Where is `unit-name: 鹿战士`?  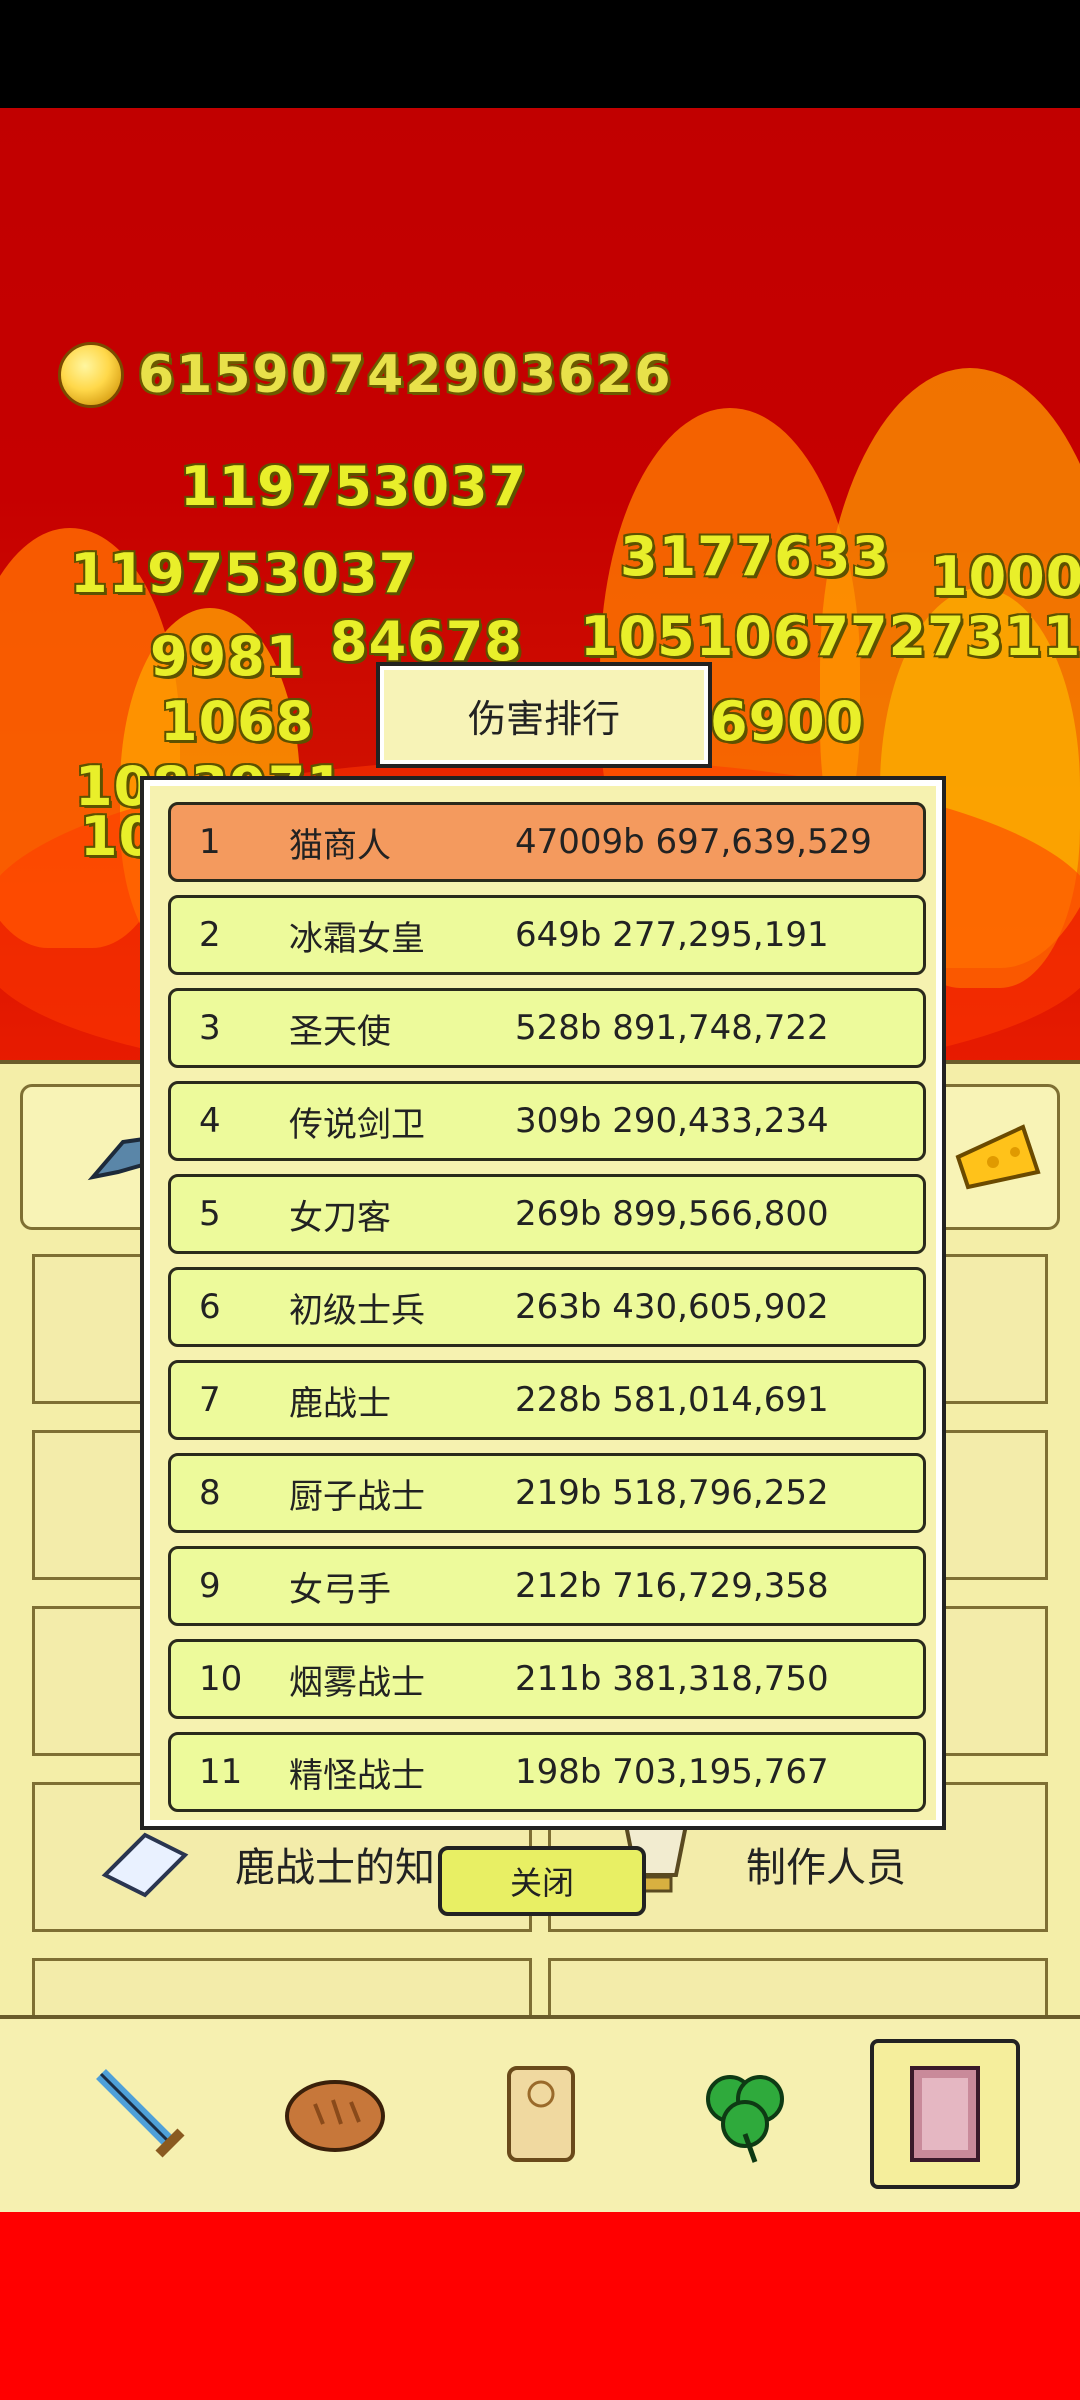
unit-name: 鹿战士 is located at coordinates (340, 1403).